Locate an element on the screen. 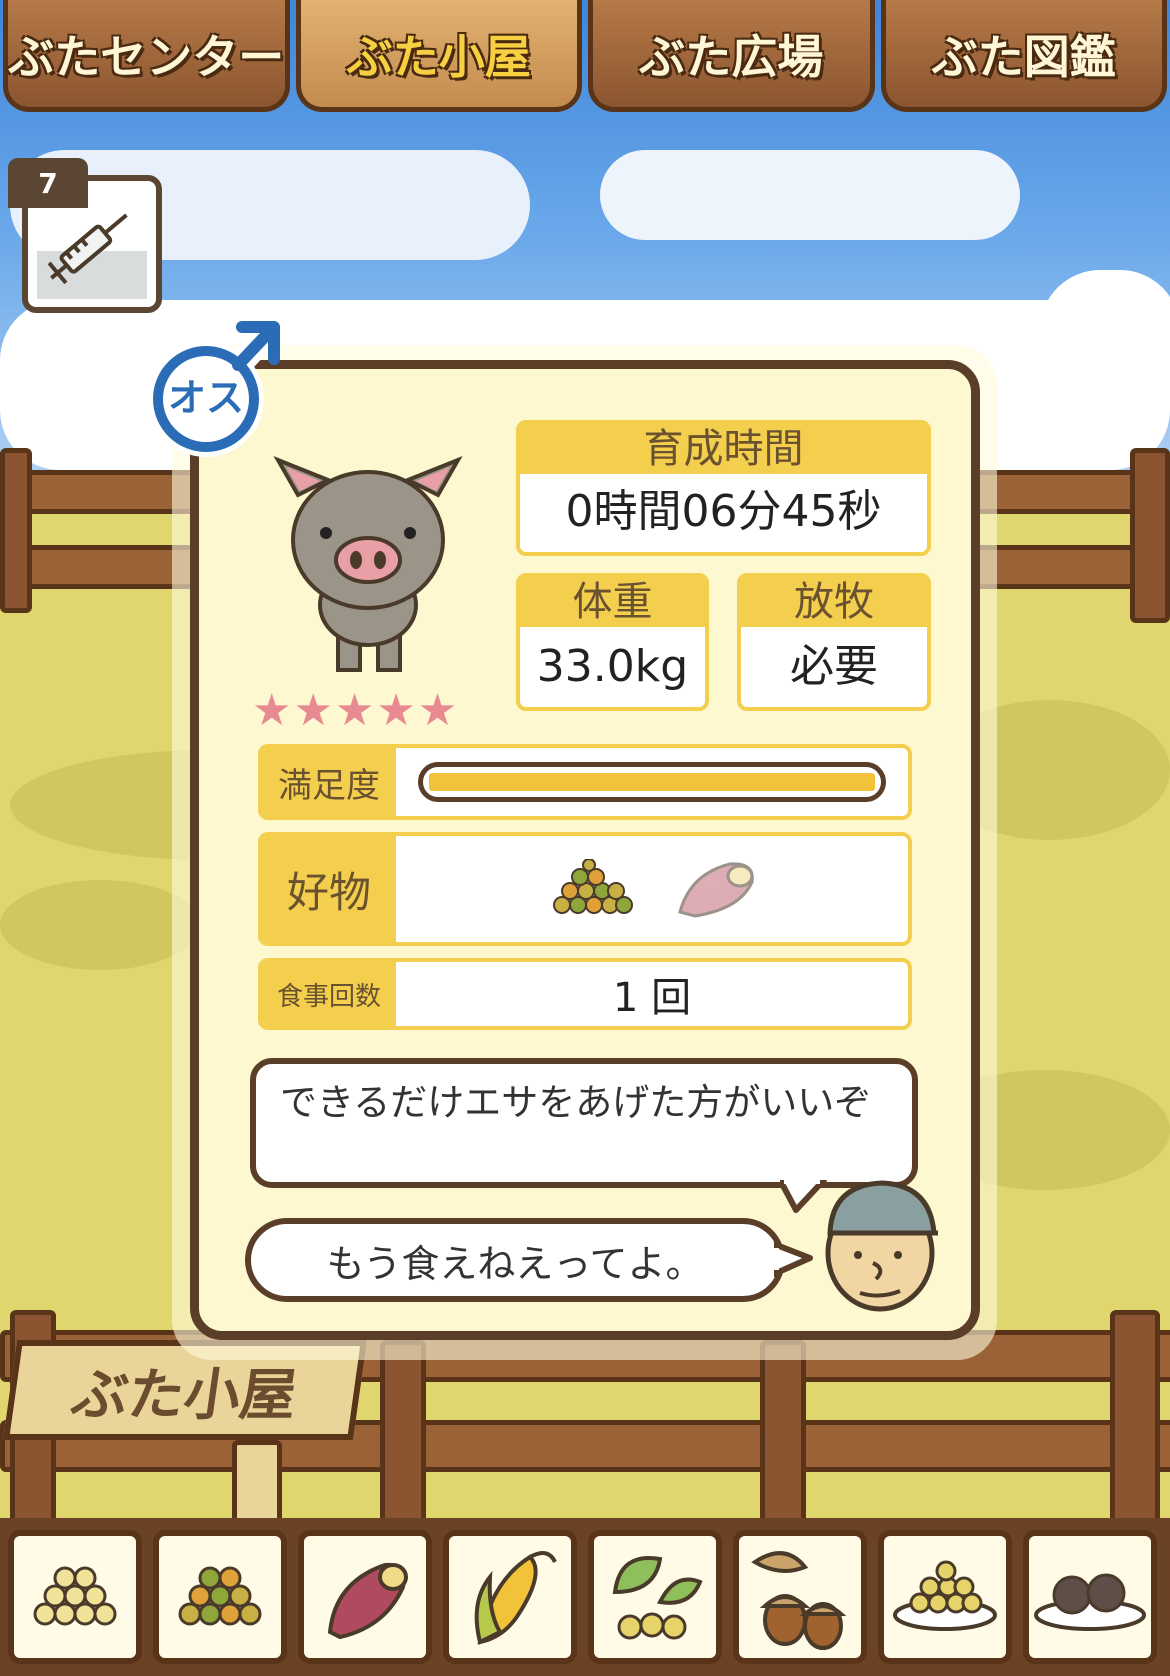 The height and width of the screenshot is (1676, 1170). grazing-label: 放牧 is located at coordinates (834, 602).